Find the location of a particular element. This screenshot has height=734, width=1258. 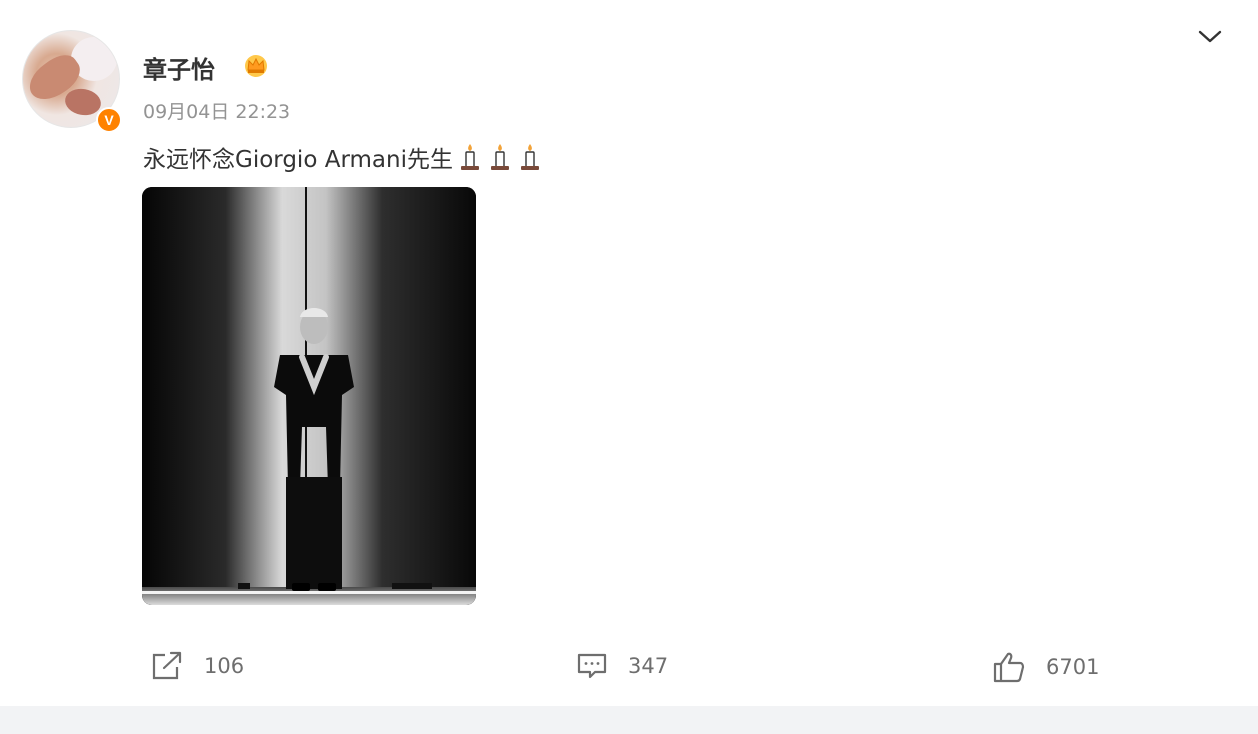

feed-separator is located at coordinates (629, 720).